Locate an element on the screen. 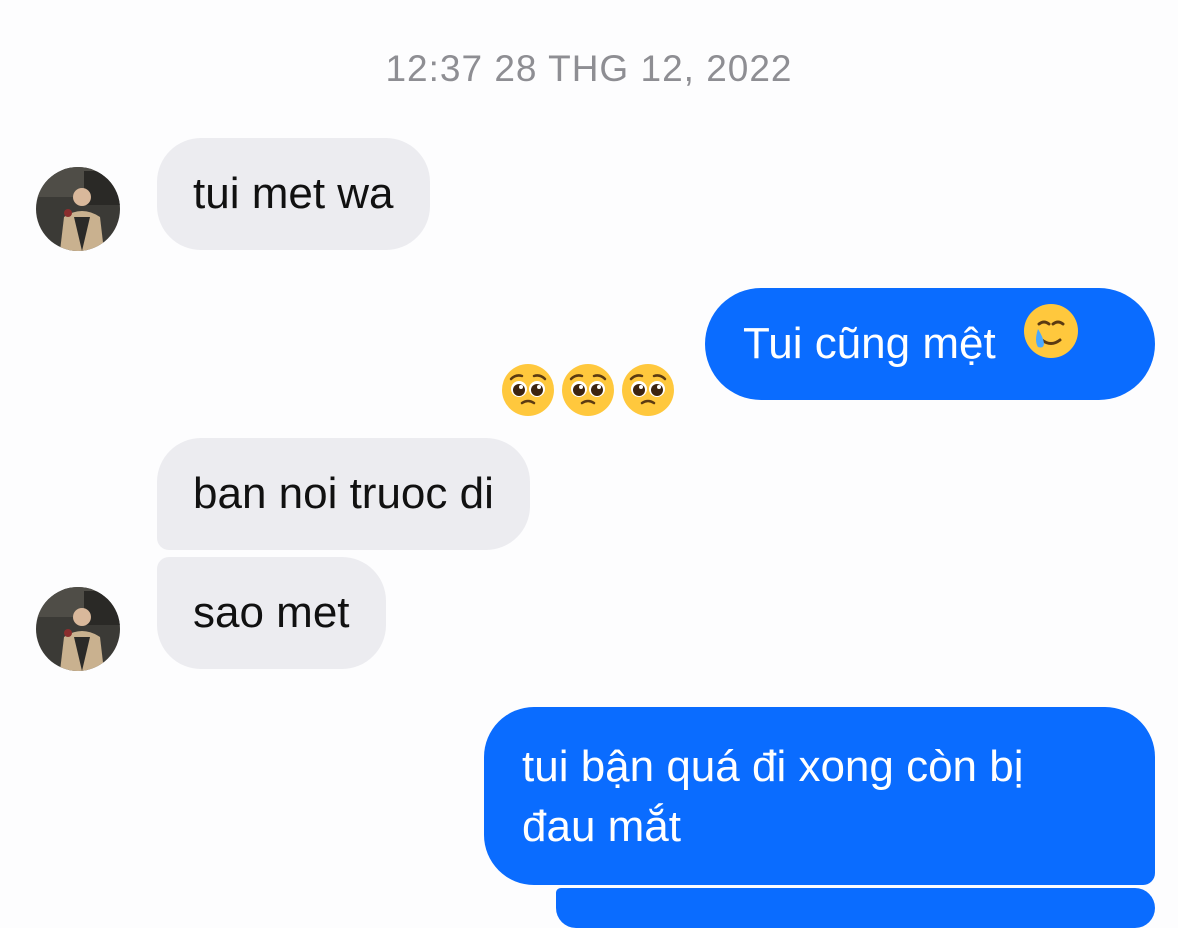 The width and height of the screenshot is (1178, 928). message-text-line: tui bận quá đi xong còn bị is located at coordinates (773, 766).